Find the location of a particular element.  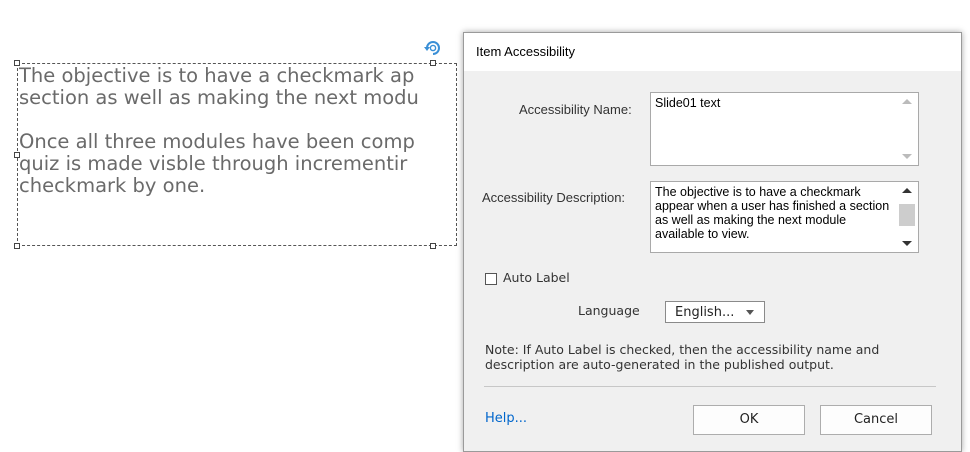

accessibility-name-label: Accessibility Name: is located at coordinates (575, 109).